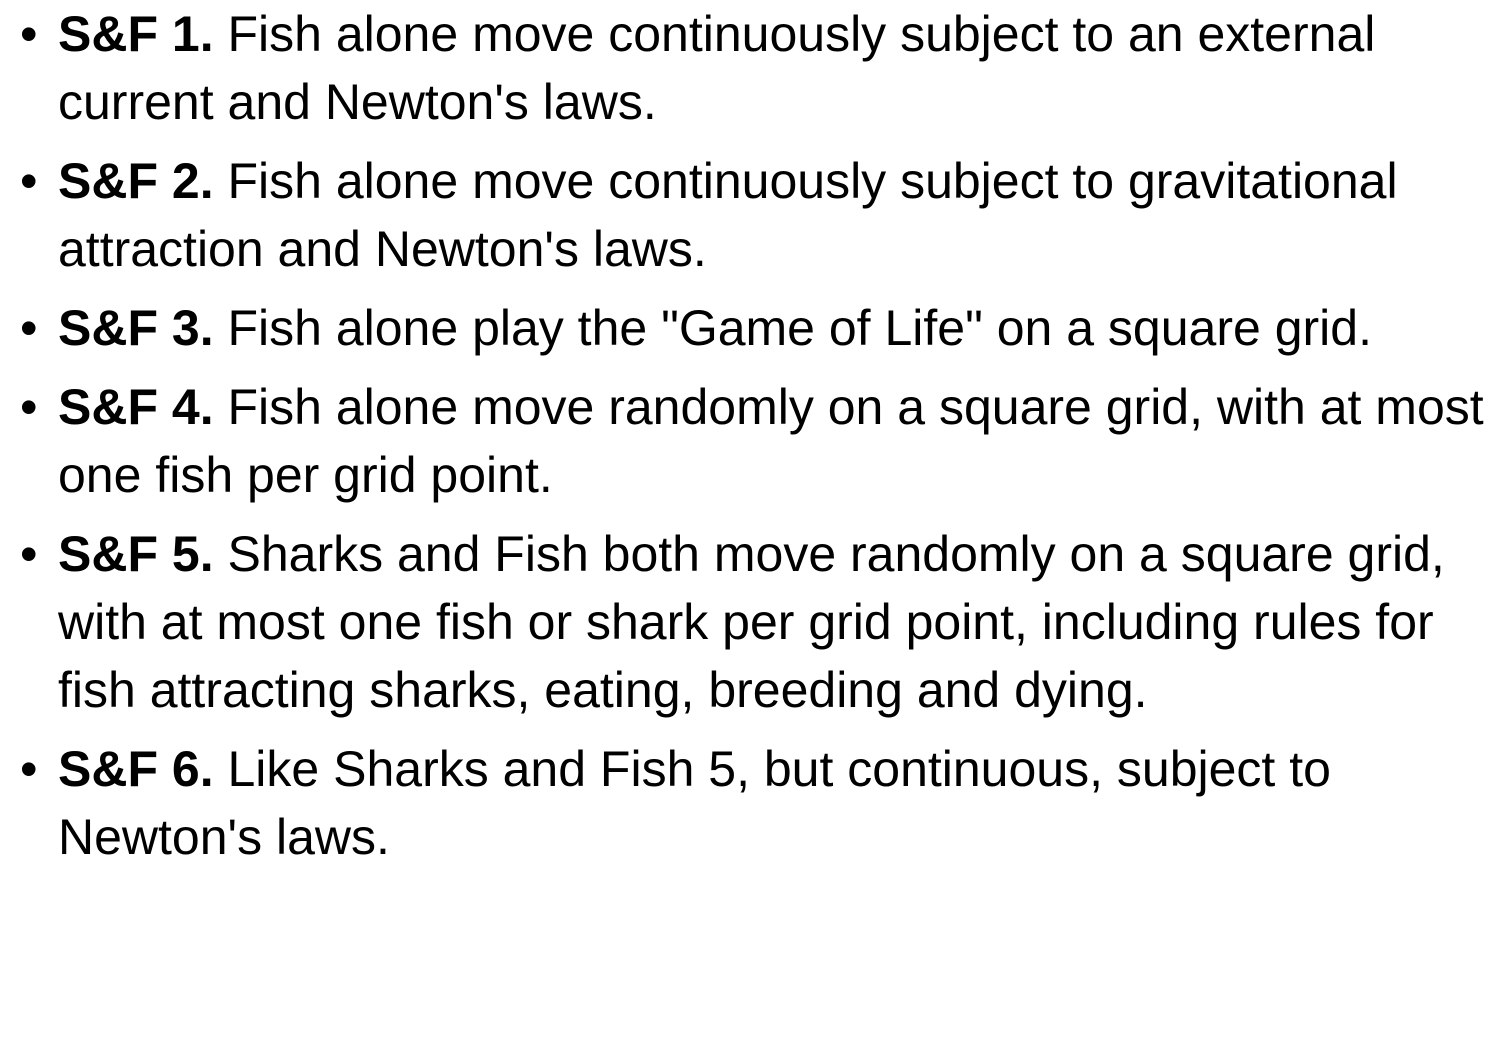 The image size is (1500, 1040). I want to click on item-label: S&F 6., so click(143, 769).